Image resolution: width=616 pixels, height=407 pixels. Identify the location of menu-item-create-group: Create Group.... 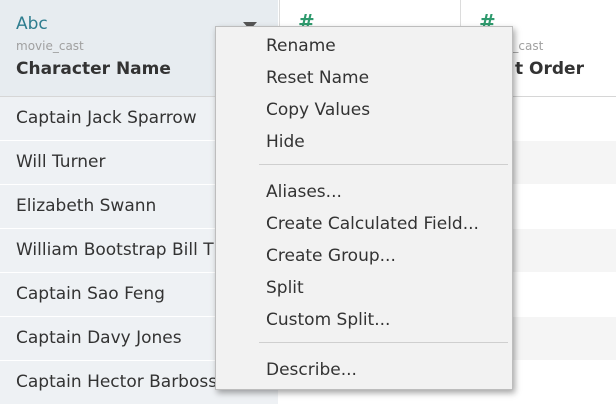
(331, 256).